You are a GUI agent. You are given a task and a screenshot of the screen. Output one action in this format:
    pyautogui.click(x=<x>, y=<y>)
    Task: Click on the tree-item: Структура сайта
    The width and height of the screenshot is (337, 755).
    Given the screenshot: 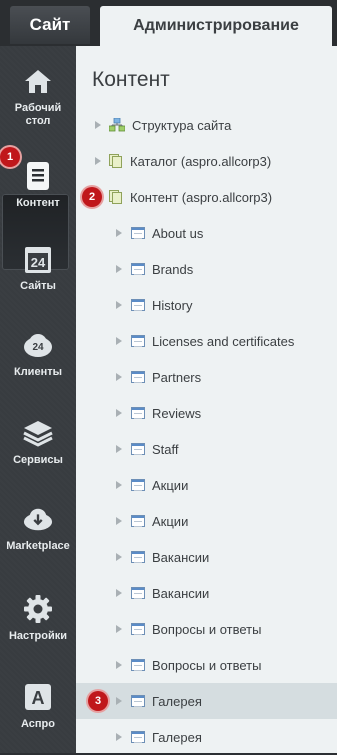 What is the action you would take?
    pyautogui.click(x=206, y=125)
    